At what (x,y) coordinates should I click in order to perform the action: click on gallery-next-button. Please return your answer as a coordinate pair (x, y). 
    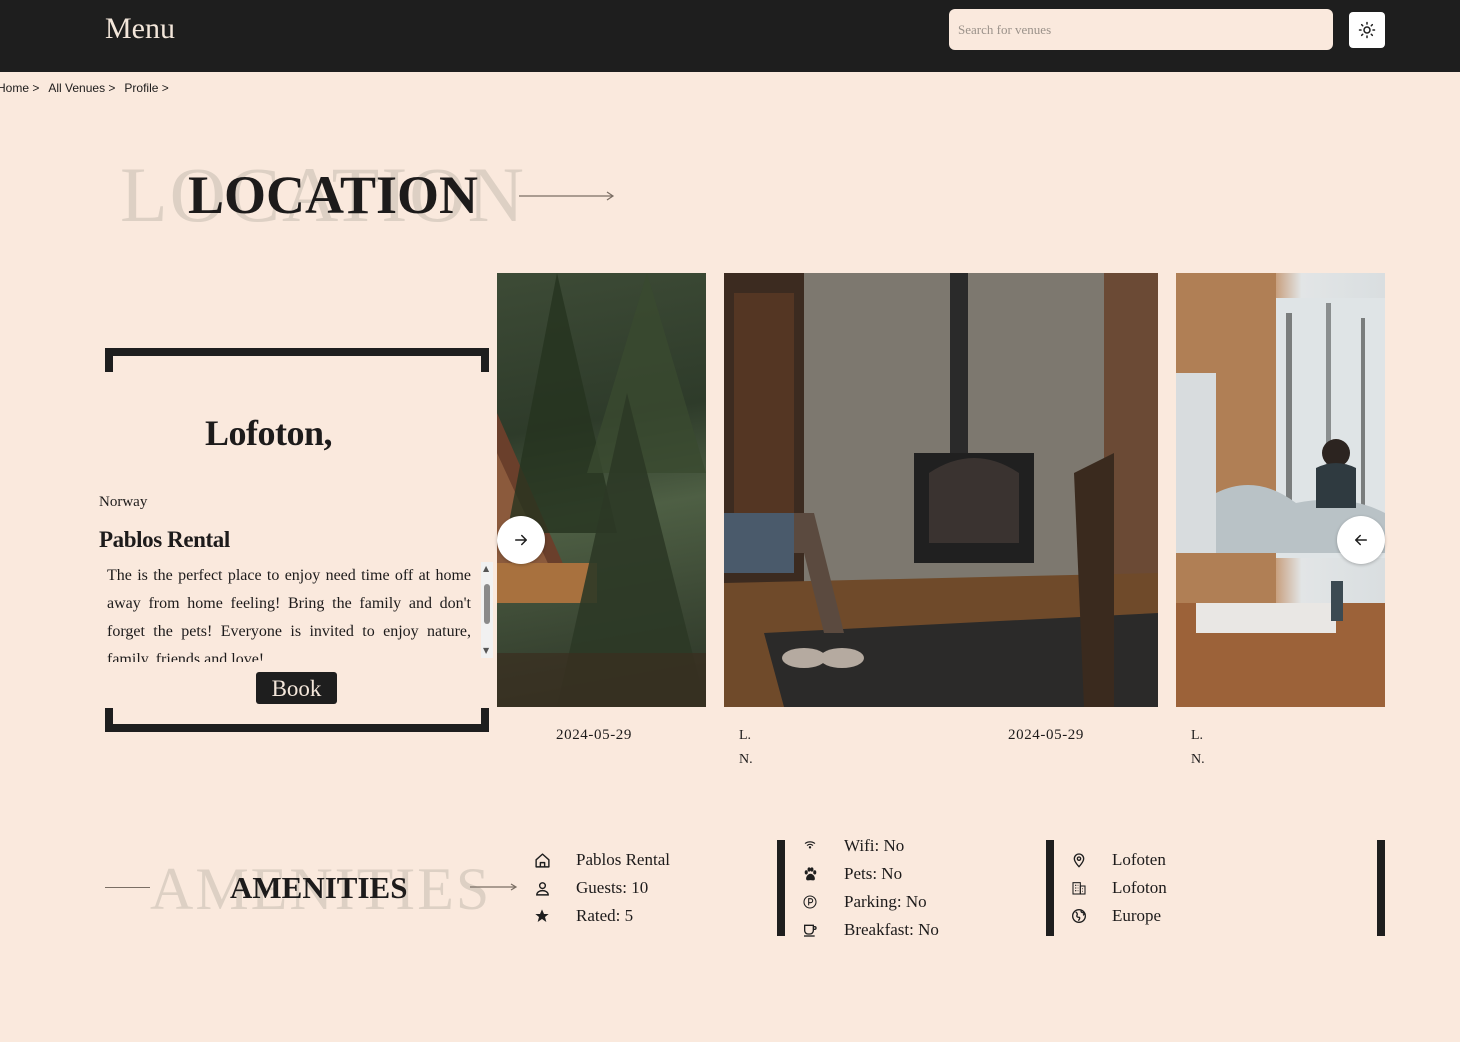
    Looking at the image, I should click on (521, 540).